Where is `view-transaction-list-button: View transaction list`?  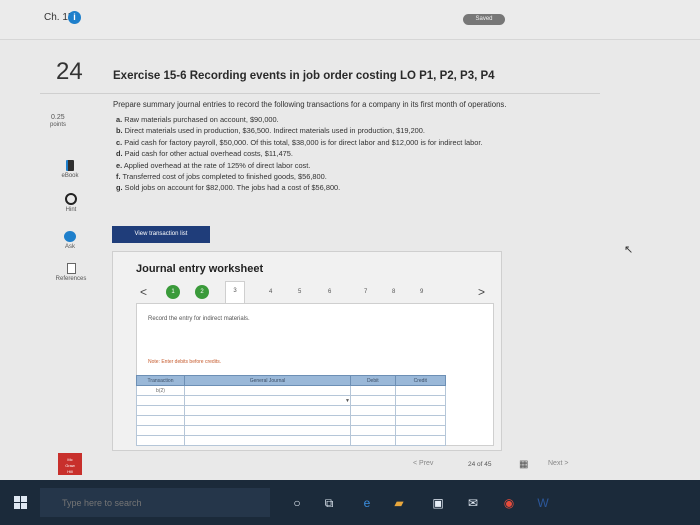 view-transaction-list-button: View transaction list is located at coordinates (161, 234).